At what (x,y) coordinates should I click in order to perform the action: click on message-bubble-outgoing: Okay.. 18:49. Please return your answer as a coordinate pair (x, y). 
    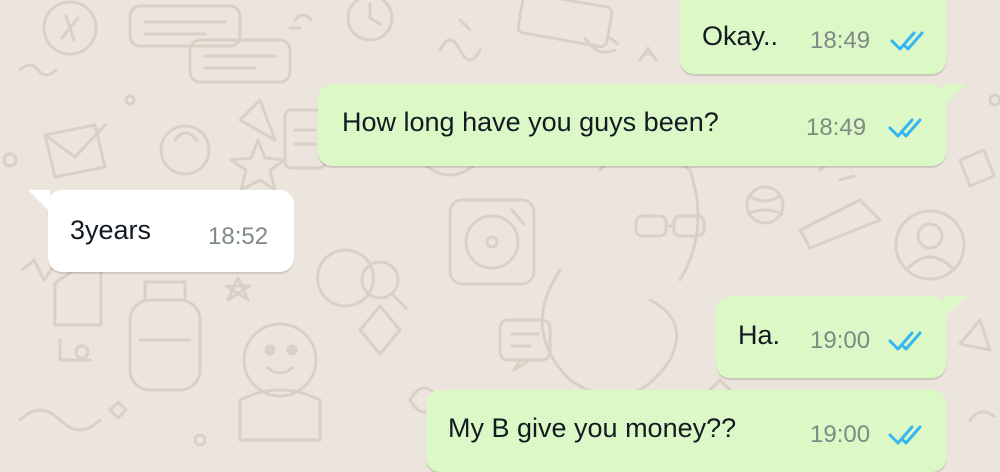
    Looking at the image, I should click on (813, 37).